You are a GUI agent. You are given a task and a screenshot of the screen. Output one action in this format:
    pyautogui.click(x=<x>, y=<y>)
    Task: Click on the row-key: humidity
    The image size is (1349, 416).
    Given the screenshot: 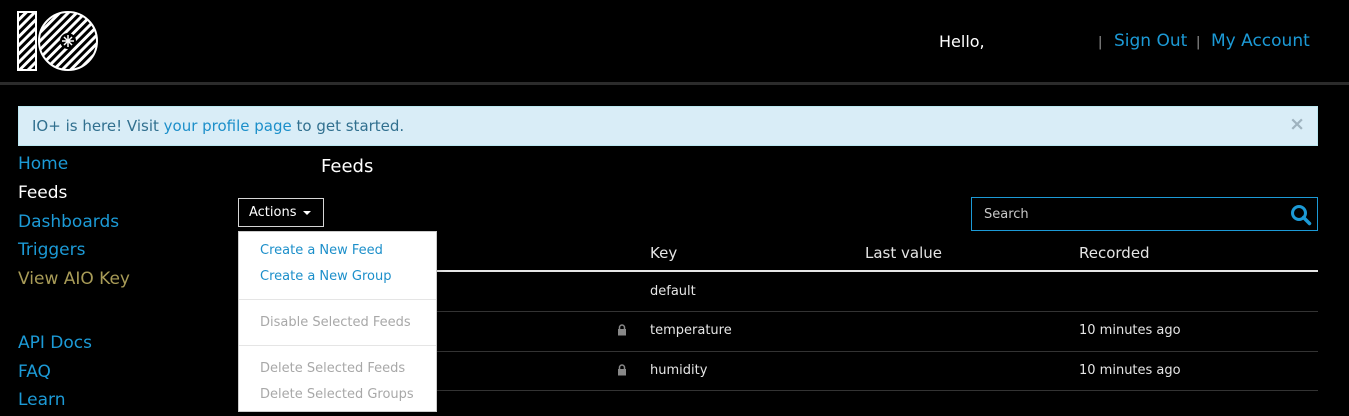 What is the action you would take?
    pyautogui.click(x=678, y=370)
    